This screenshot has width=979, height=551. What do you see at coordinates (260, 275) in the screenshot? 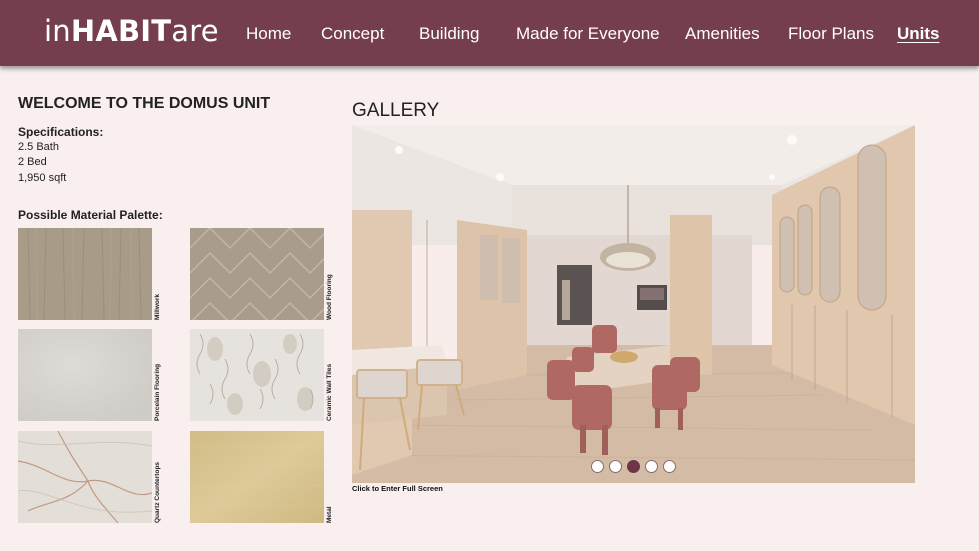
I see `wood-flooring-swatch` at bounding box center [260, 275].